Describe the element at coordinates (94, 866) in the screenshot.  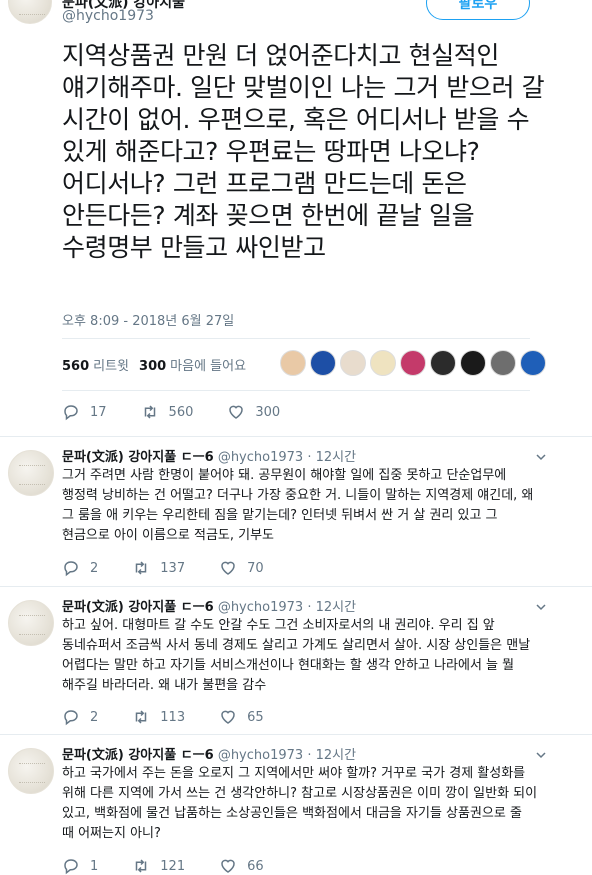
I see `reply-count: 1` at that location.